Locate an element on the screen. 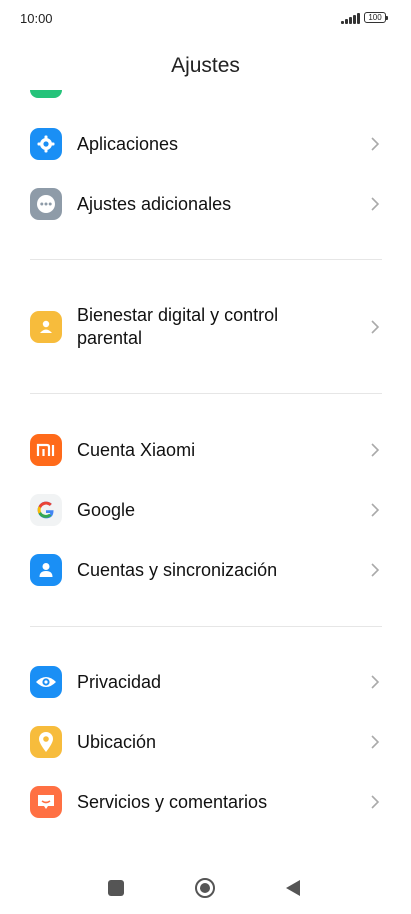  battery-icon: 100 is located at coordinates (376, 17).